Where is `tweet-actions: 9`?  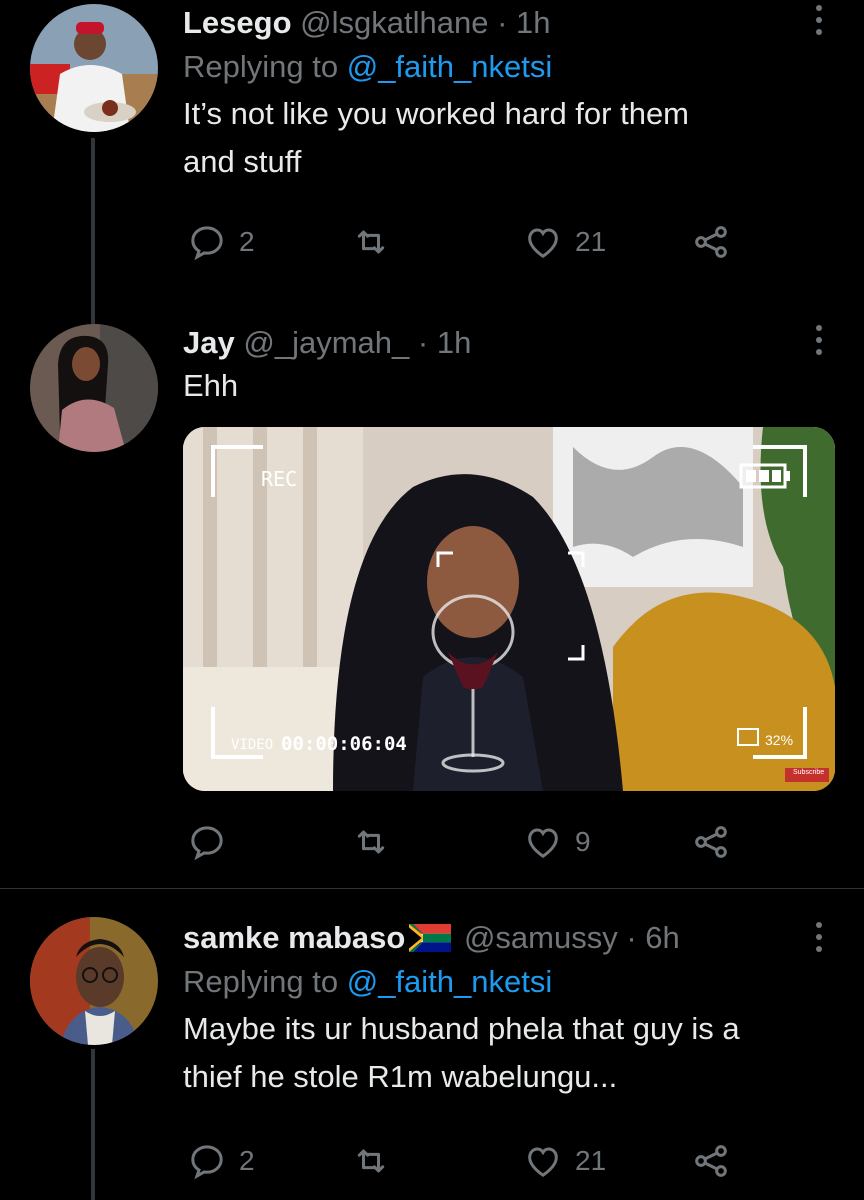 tweet-actions: 9 is located at coordinates (463, 846).